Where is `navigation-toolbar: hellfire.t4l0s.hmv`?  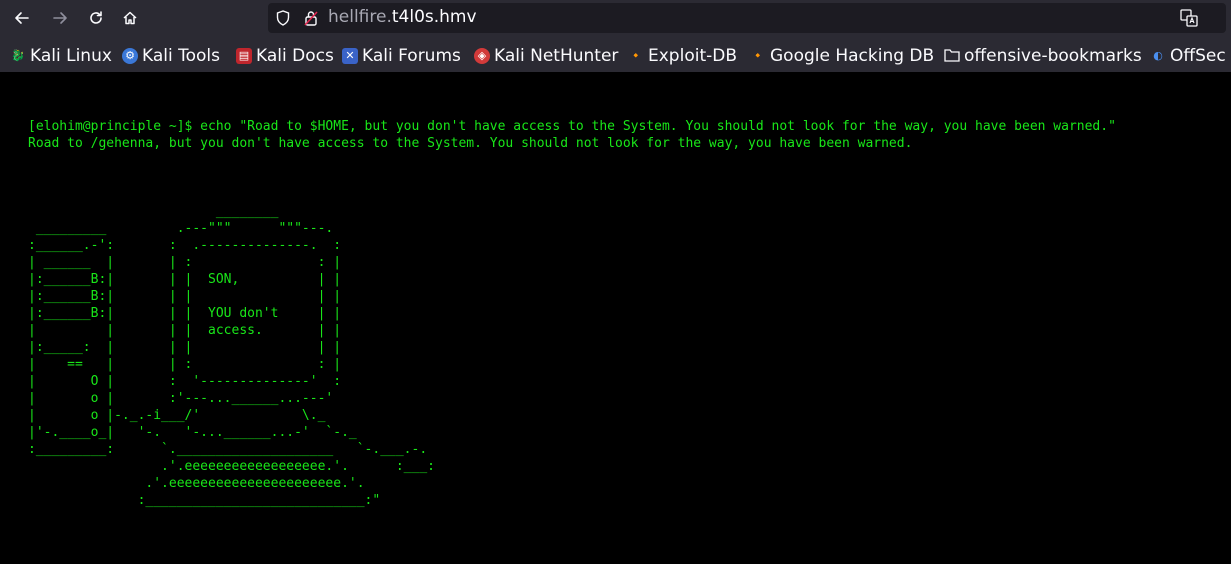 navigation-toolbar: hellfire.t4l0s.hmv is located at coordinates (615, 18).